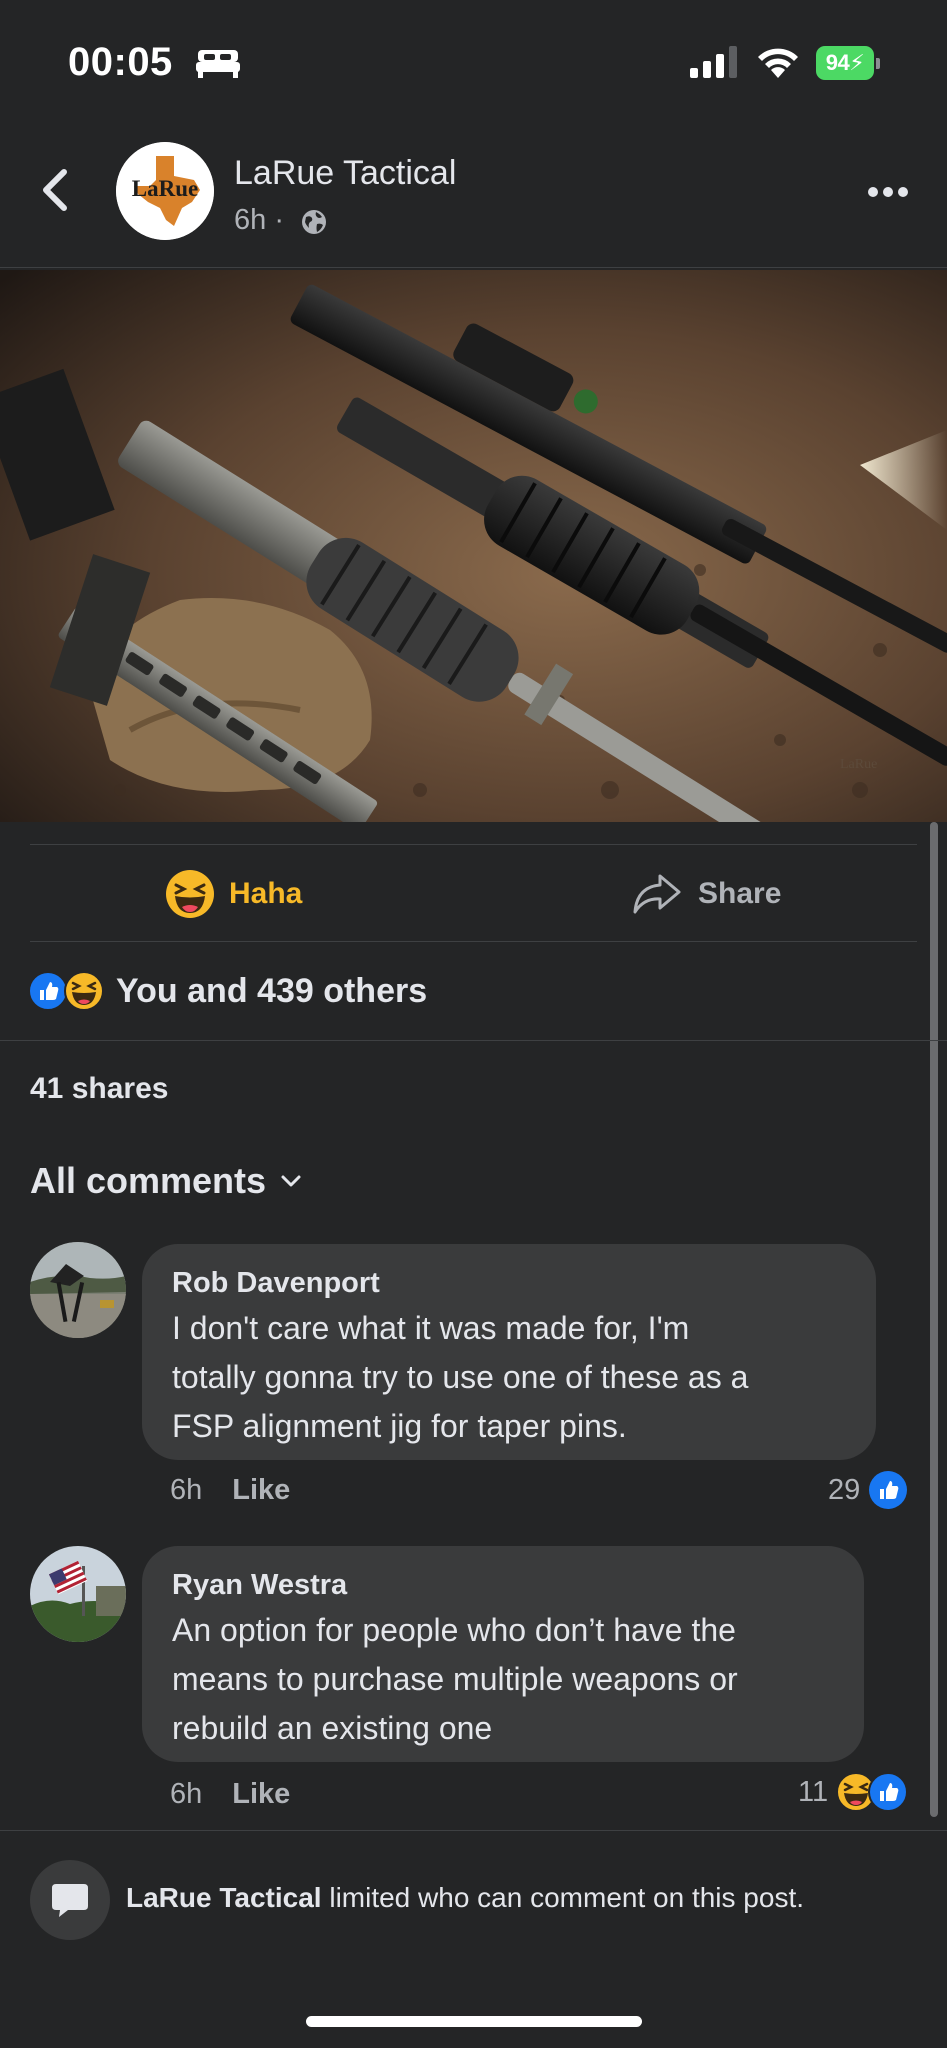 The width and height of the screenshot is (947, 2048). I want to click on battery-level: 94 ⚡, so click(845, 63).